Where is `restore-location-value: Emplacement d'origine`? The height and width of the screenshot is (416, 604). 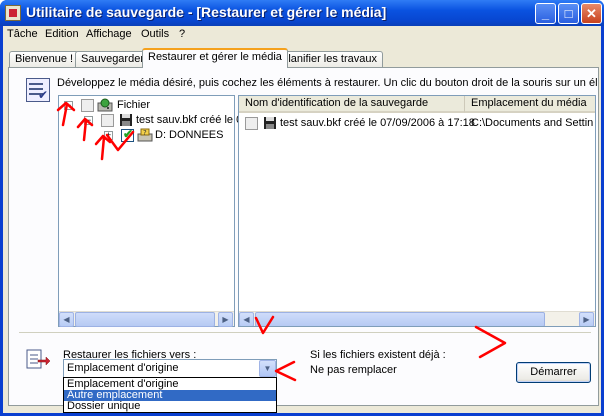 restore-location-value: Emplacement d'origine is located at coordinates (123, 368).